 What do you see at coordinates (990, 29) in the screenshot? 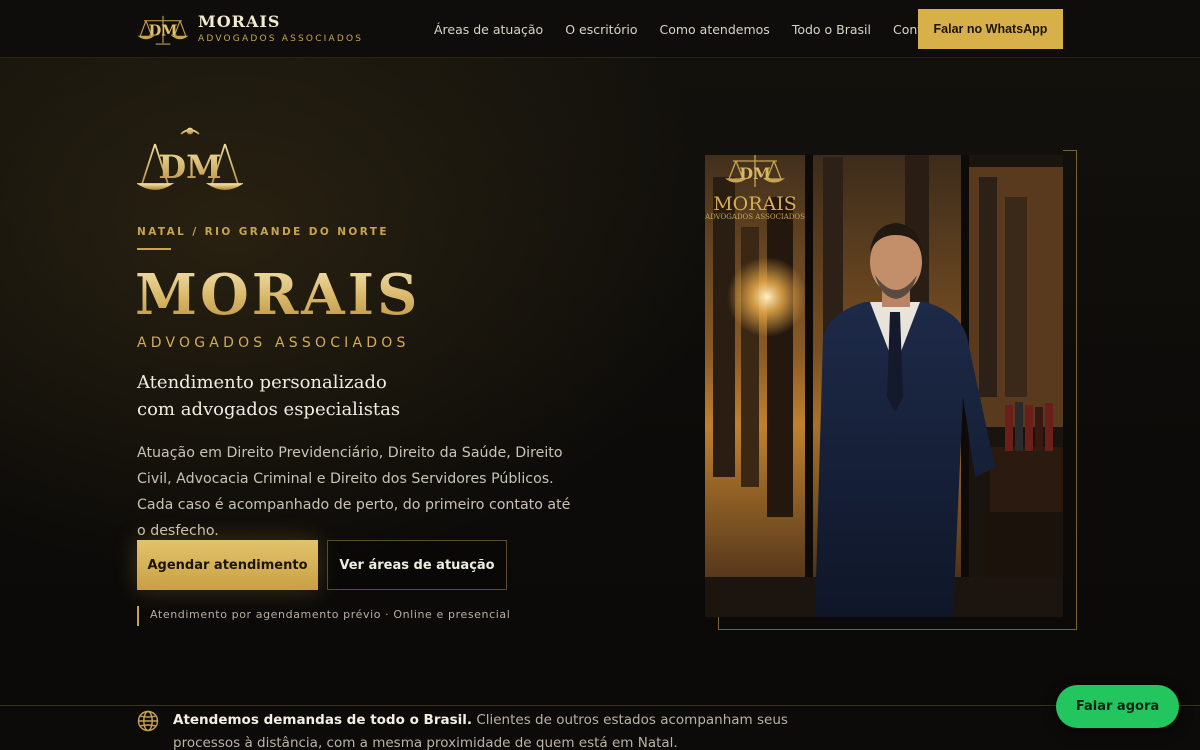
I see `whatsapp-cta-button: Falar no WhatsApp` at bounding box center [990, 29].